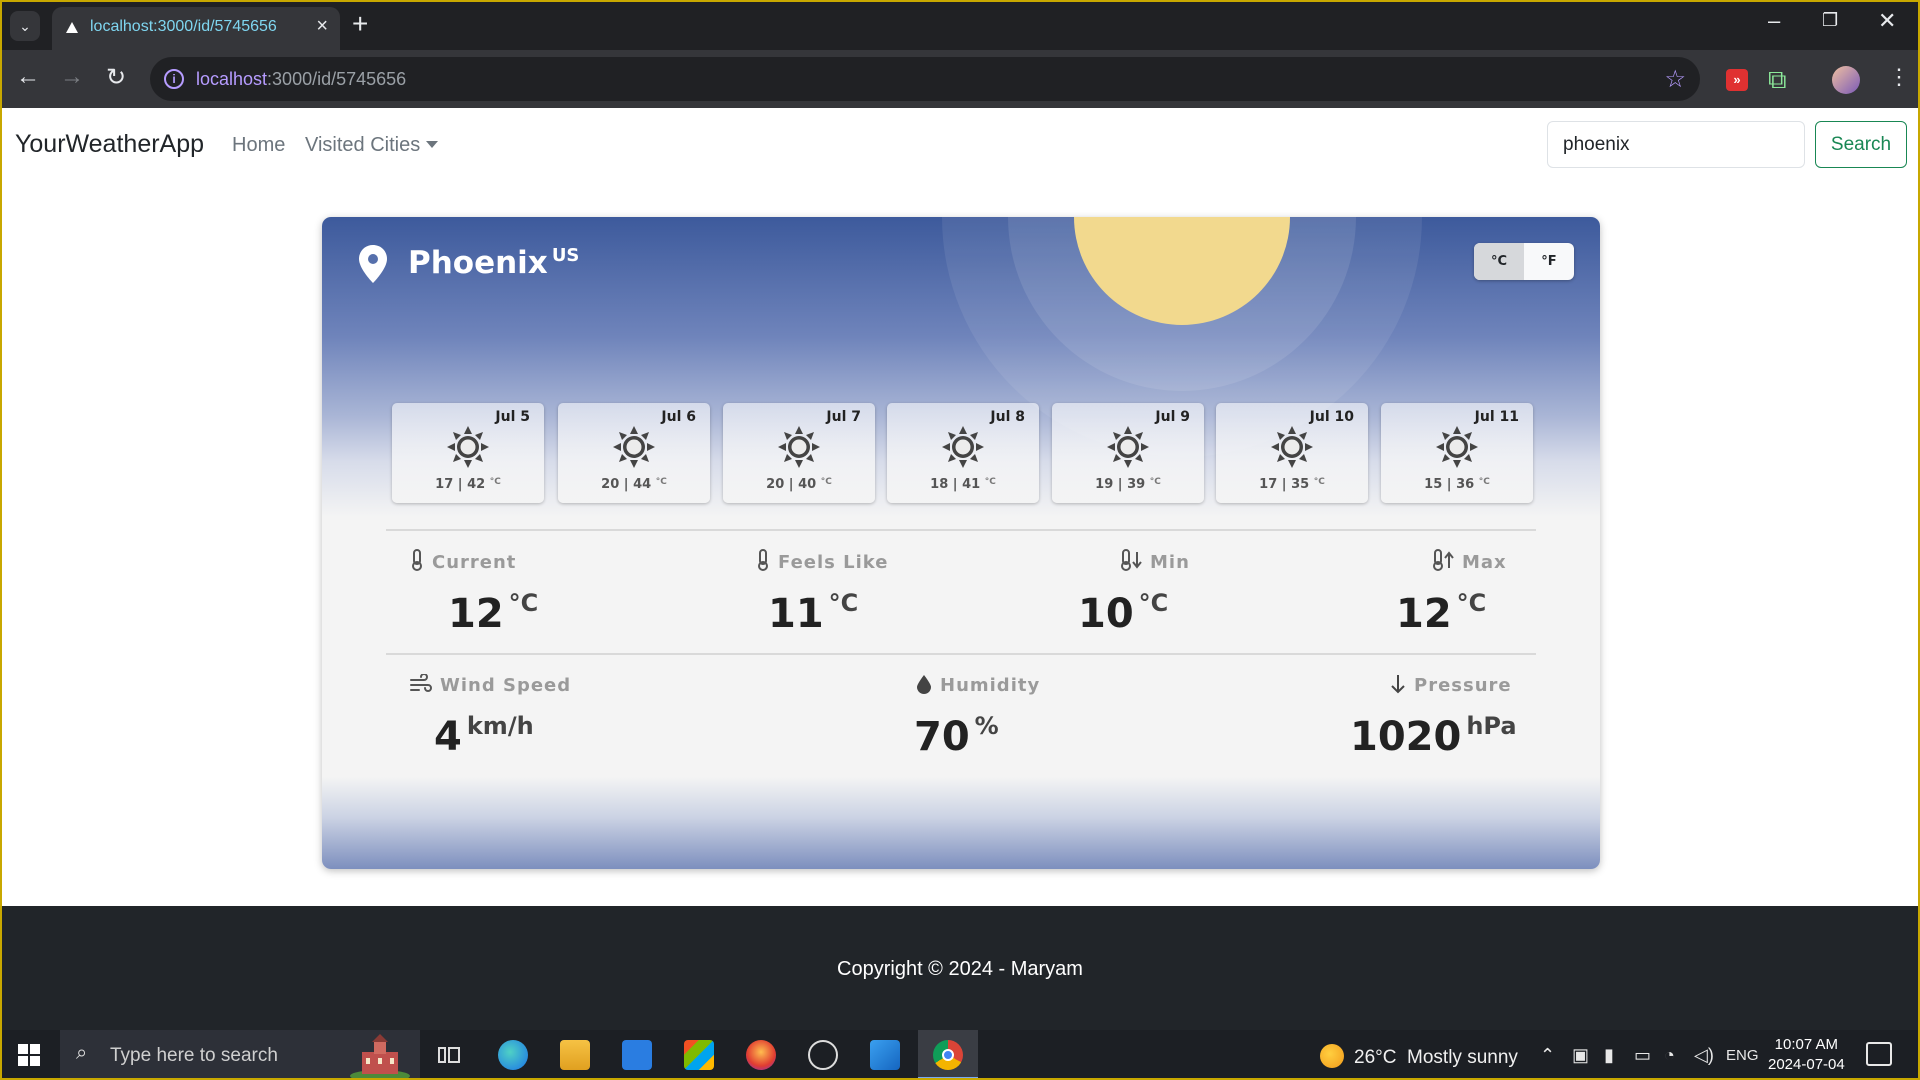 This screenshot has width=1920, height=1080. What do you see at coordinates (25, 26) in the screenshot?
I see `tab-search-icon: ⌄` at bounding box center [25, 26].